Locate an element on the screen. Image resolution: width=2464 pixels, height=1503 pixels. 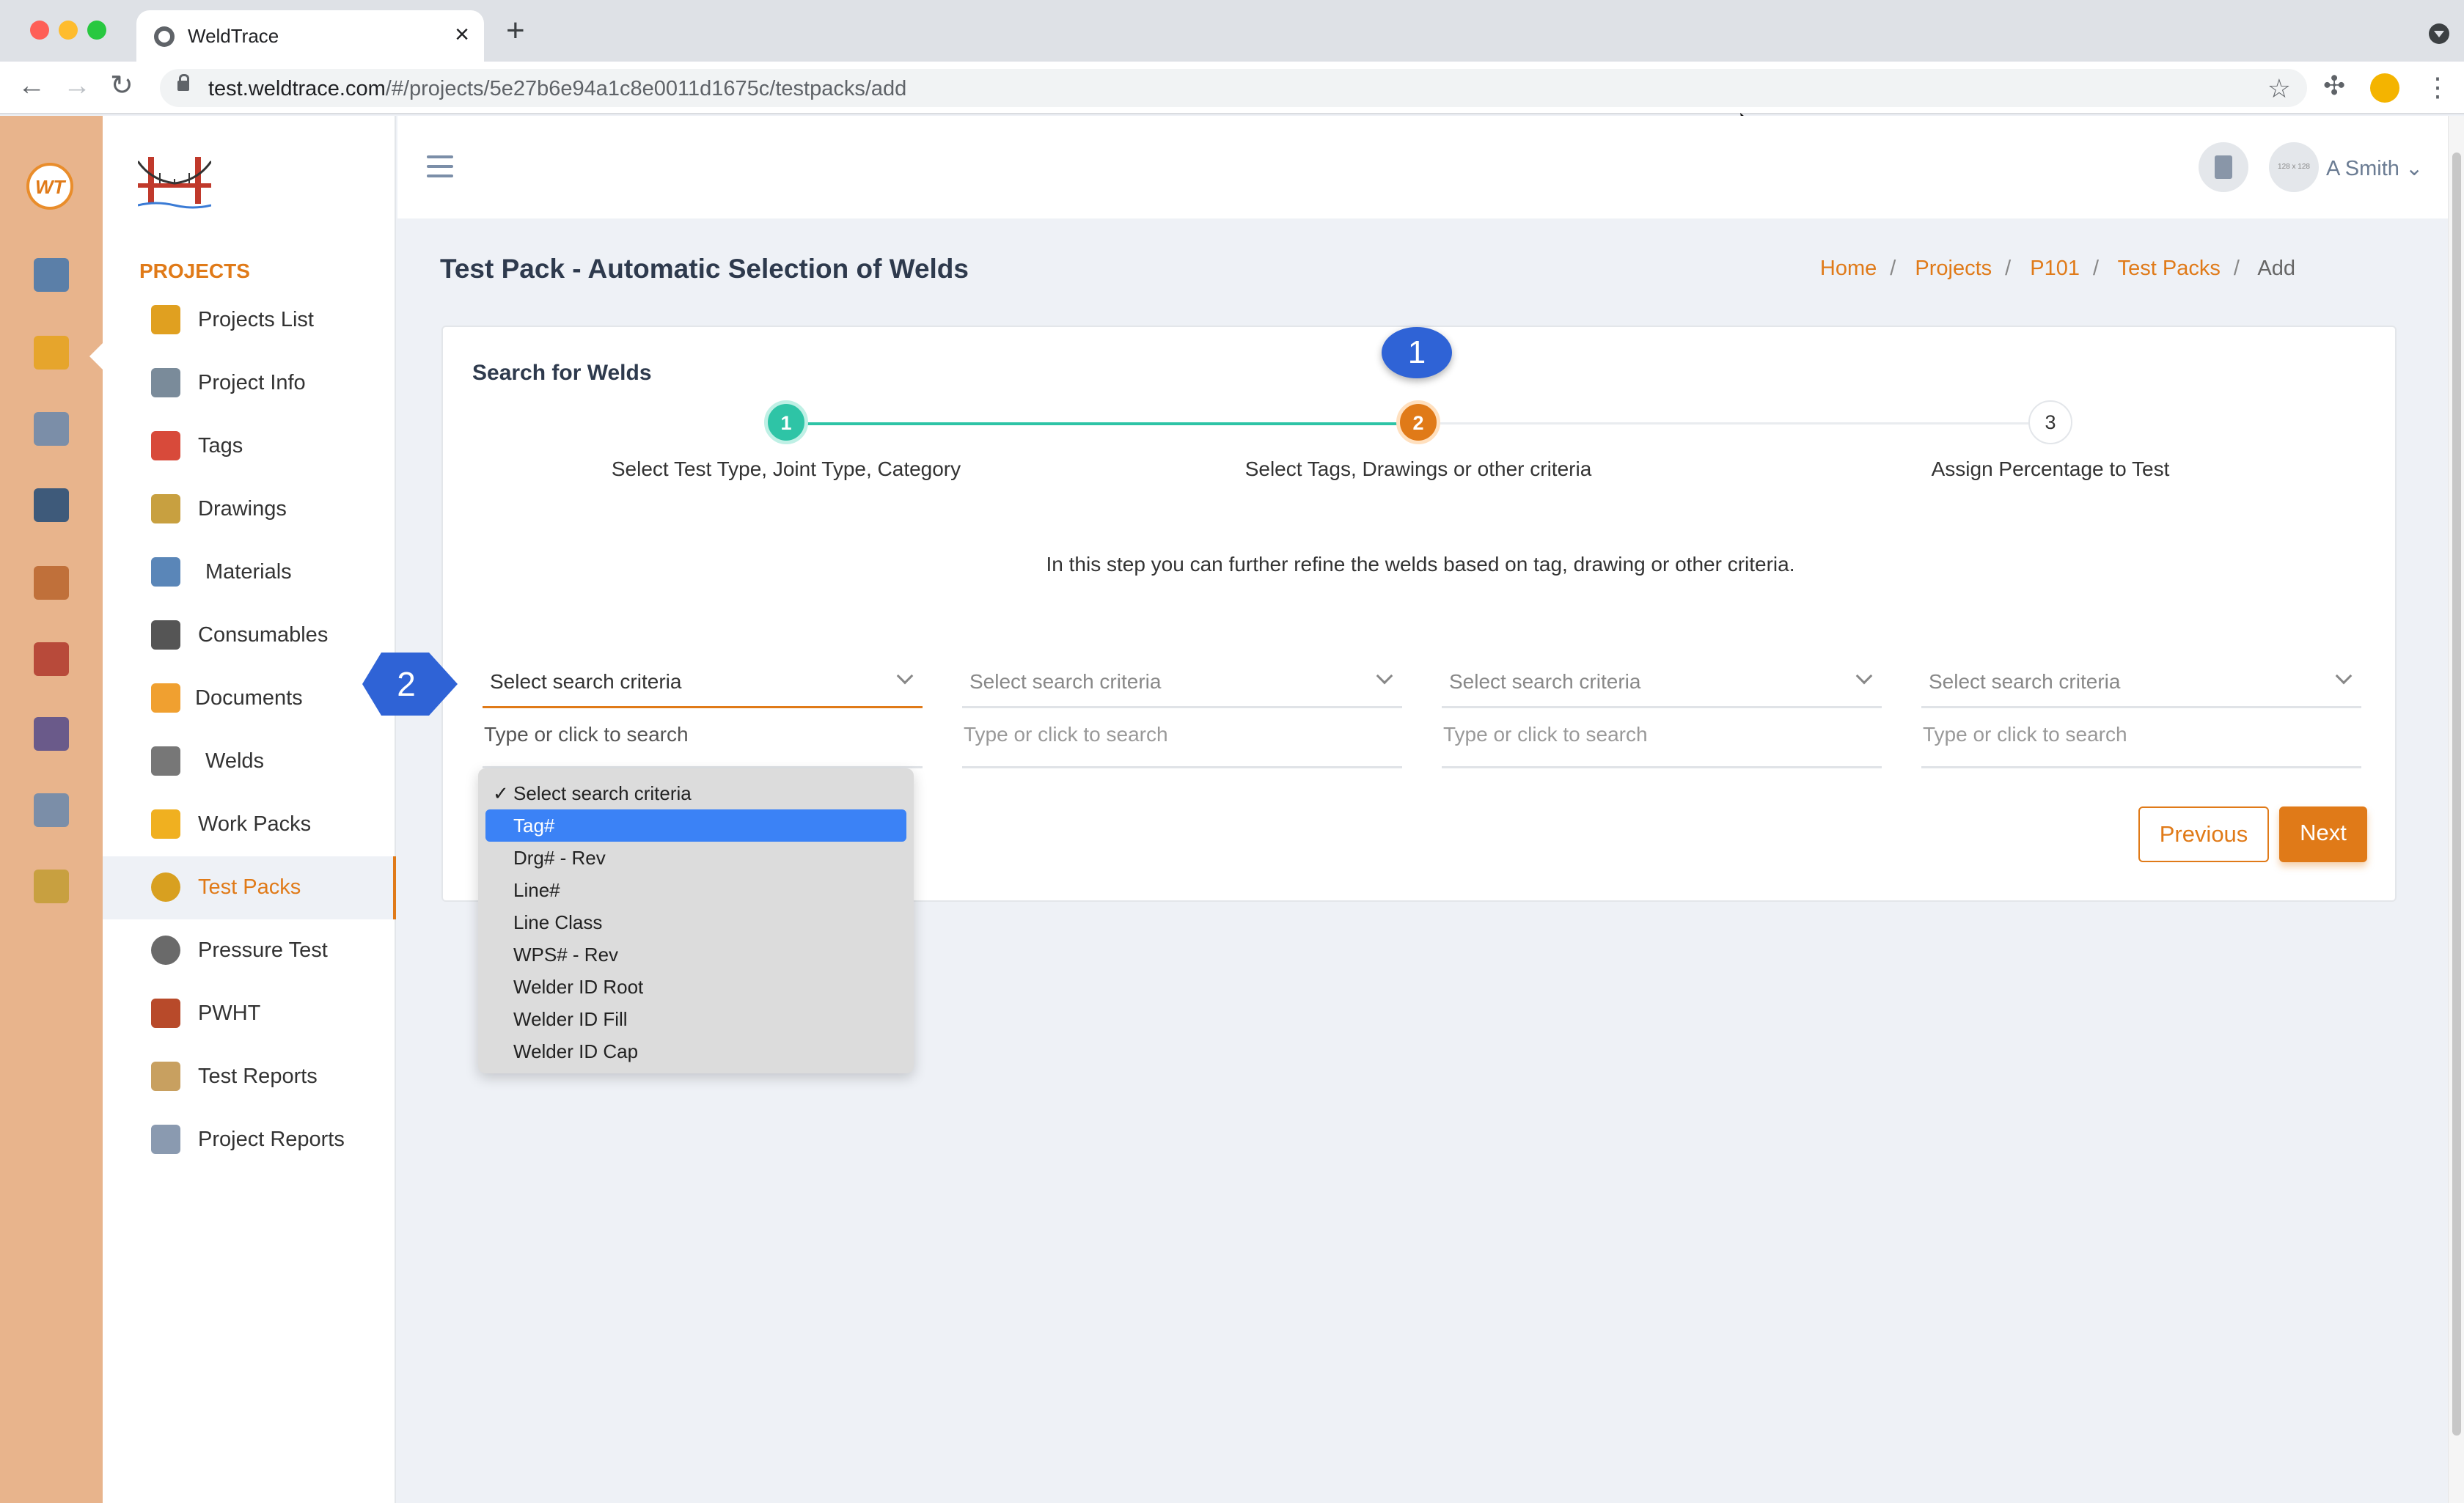
report-icon is located at coordinates (51, 659).